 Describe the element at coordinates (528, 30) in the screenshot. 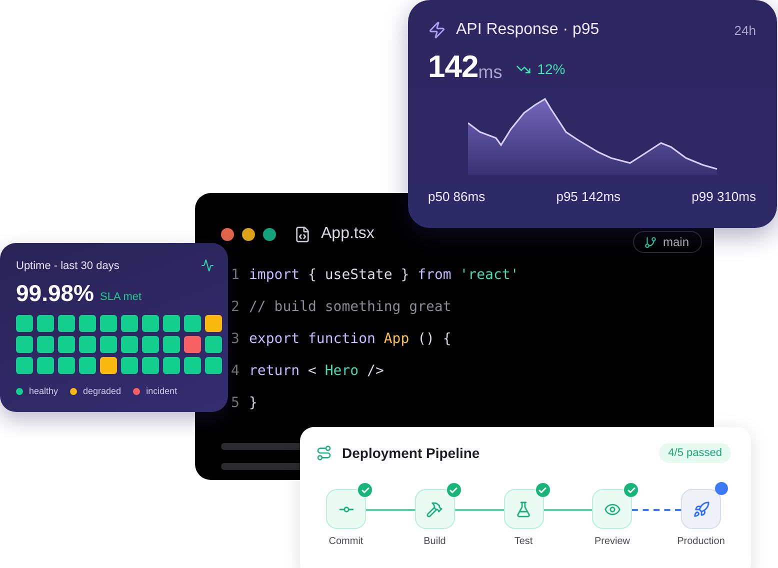

I see `card-title: API Response · p95` at that location.